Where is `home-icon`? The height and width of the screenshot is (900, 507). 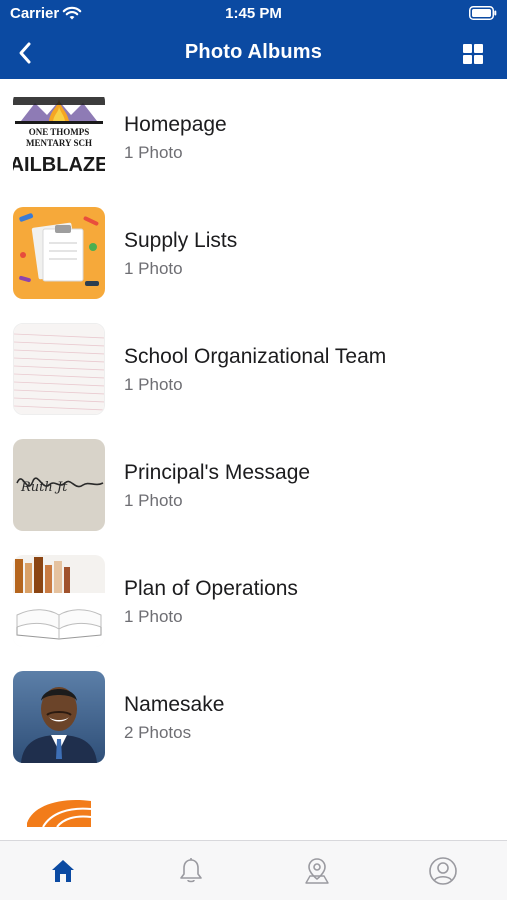 home-icon is located at coordinates (63, 871).